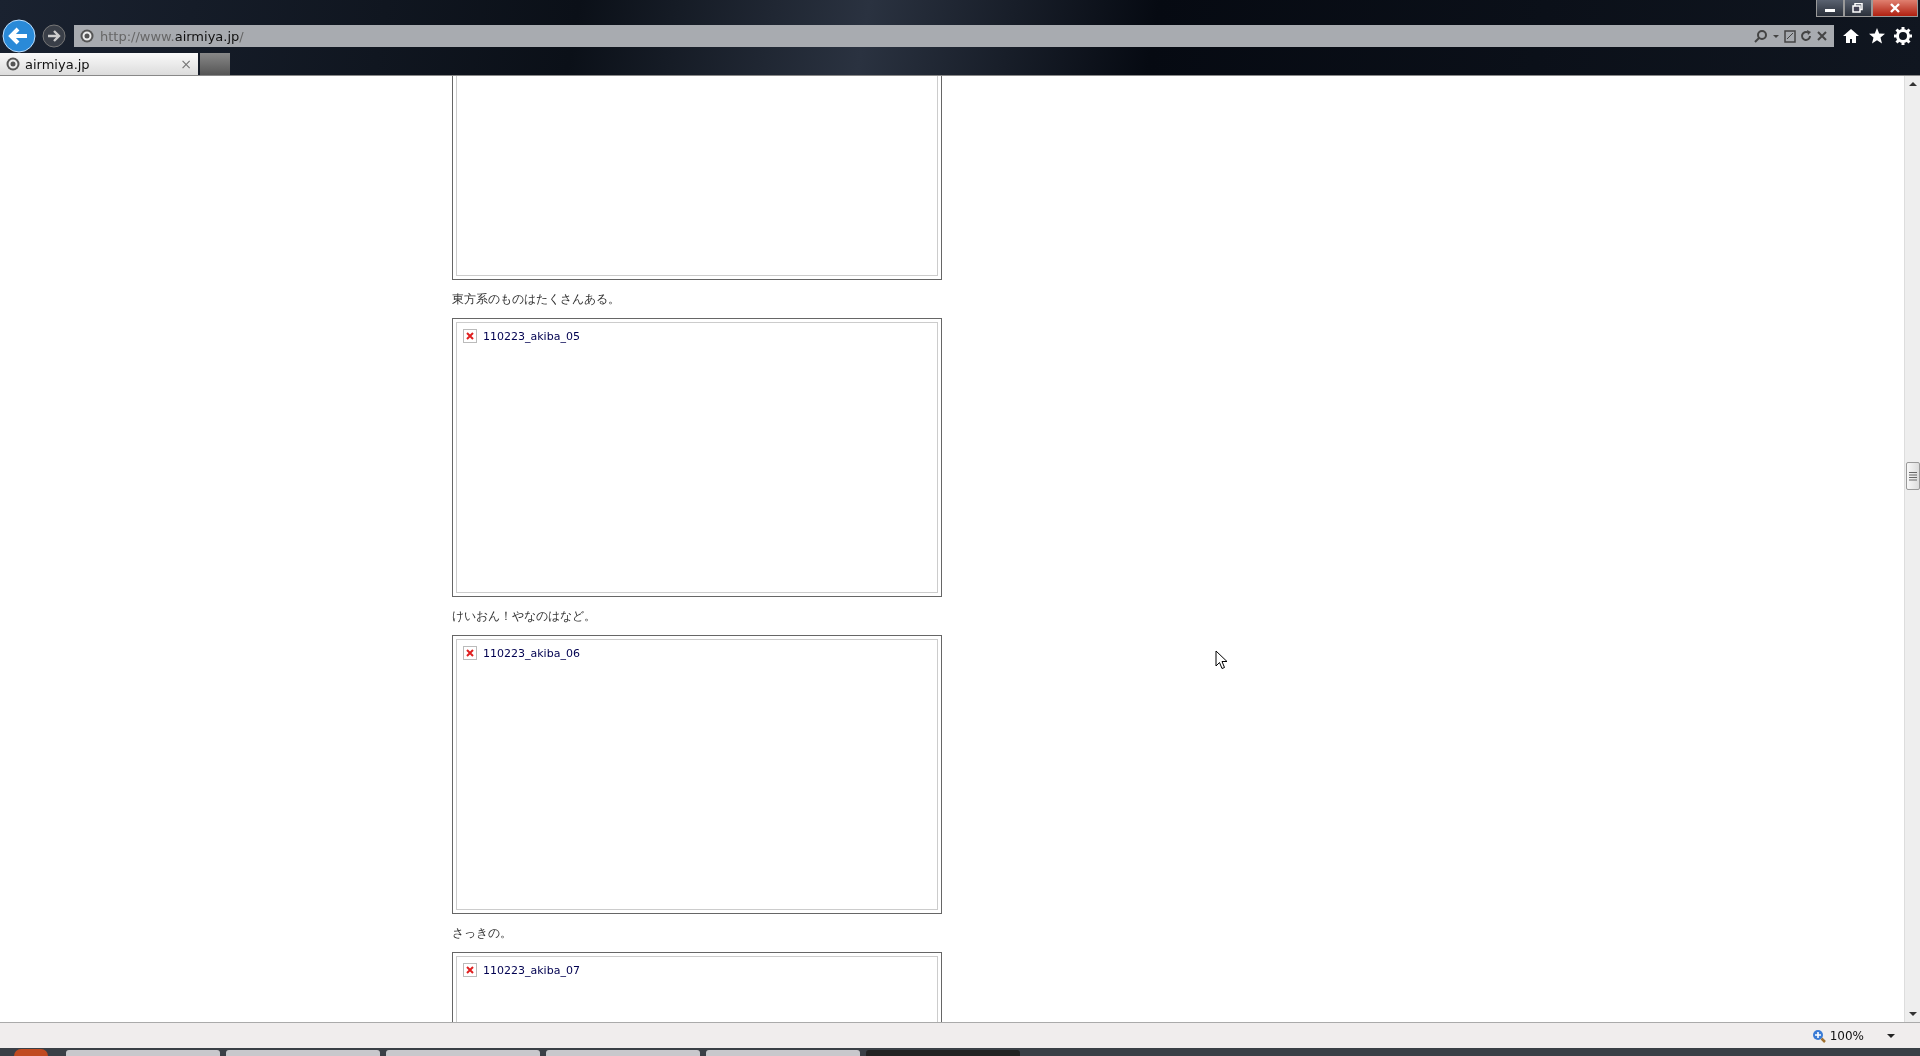 The image size is (1920, 1056). What do you see at coordinates (54, 36) in the screenshot?
I see `forward-button` at bounding box center [54, 36].